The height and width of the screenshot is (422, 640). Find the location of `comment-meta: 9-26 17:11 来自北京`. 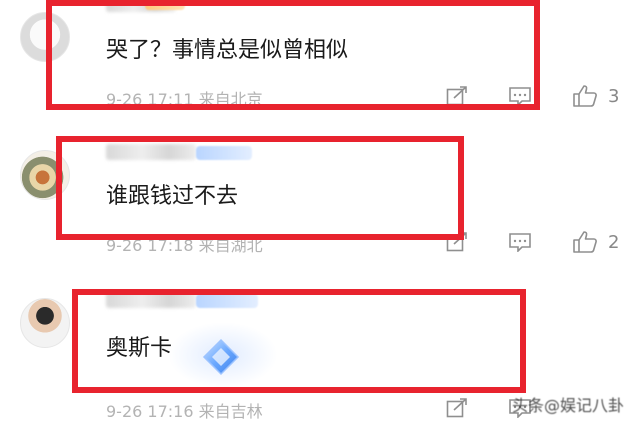

comment-meta: 9-26 17:11 来自北京 is located at coordinates (184, 99).